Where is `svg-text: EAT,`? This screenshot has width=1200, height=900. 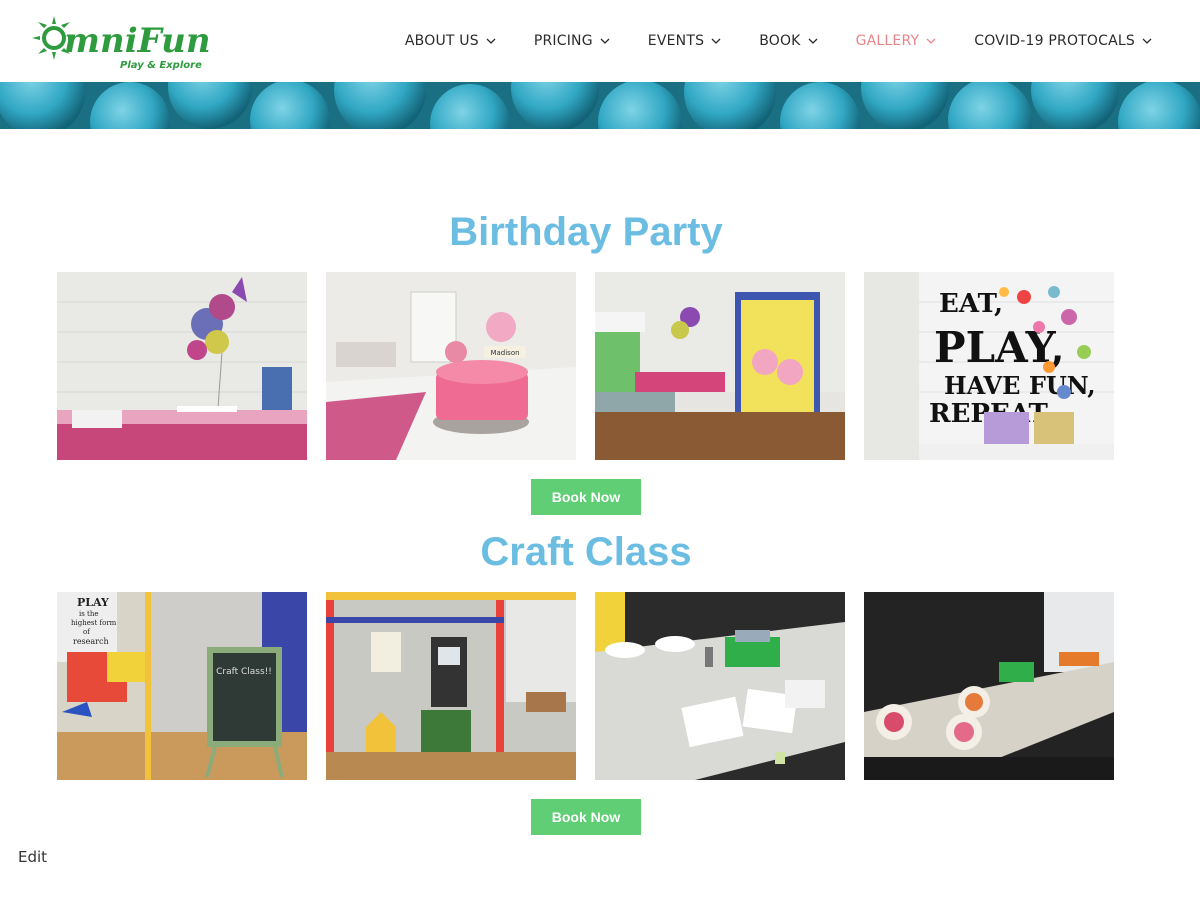 svg-text: EAT, is located at coordinates (971, 304).